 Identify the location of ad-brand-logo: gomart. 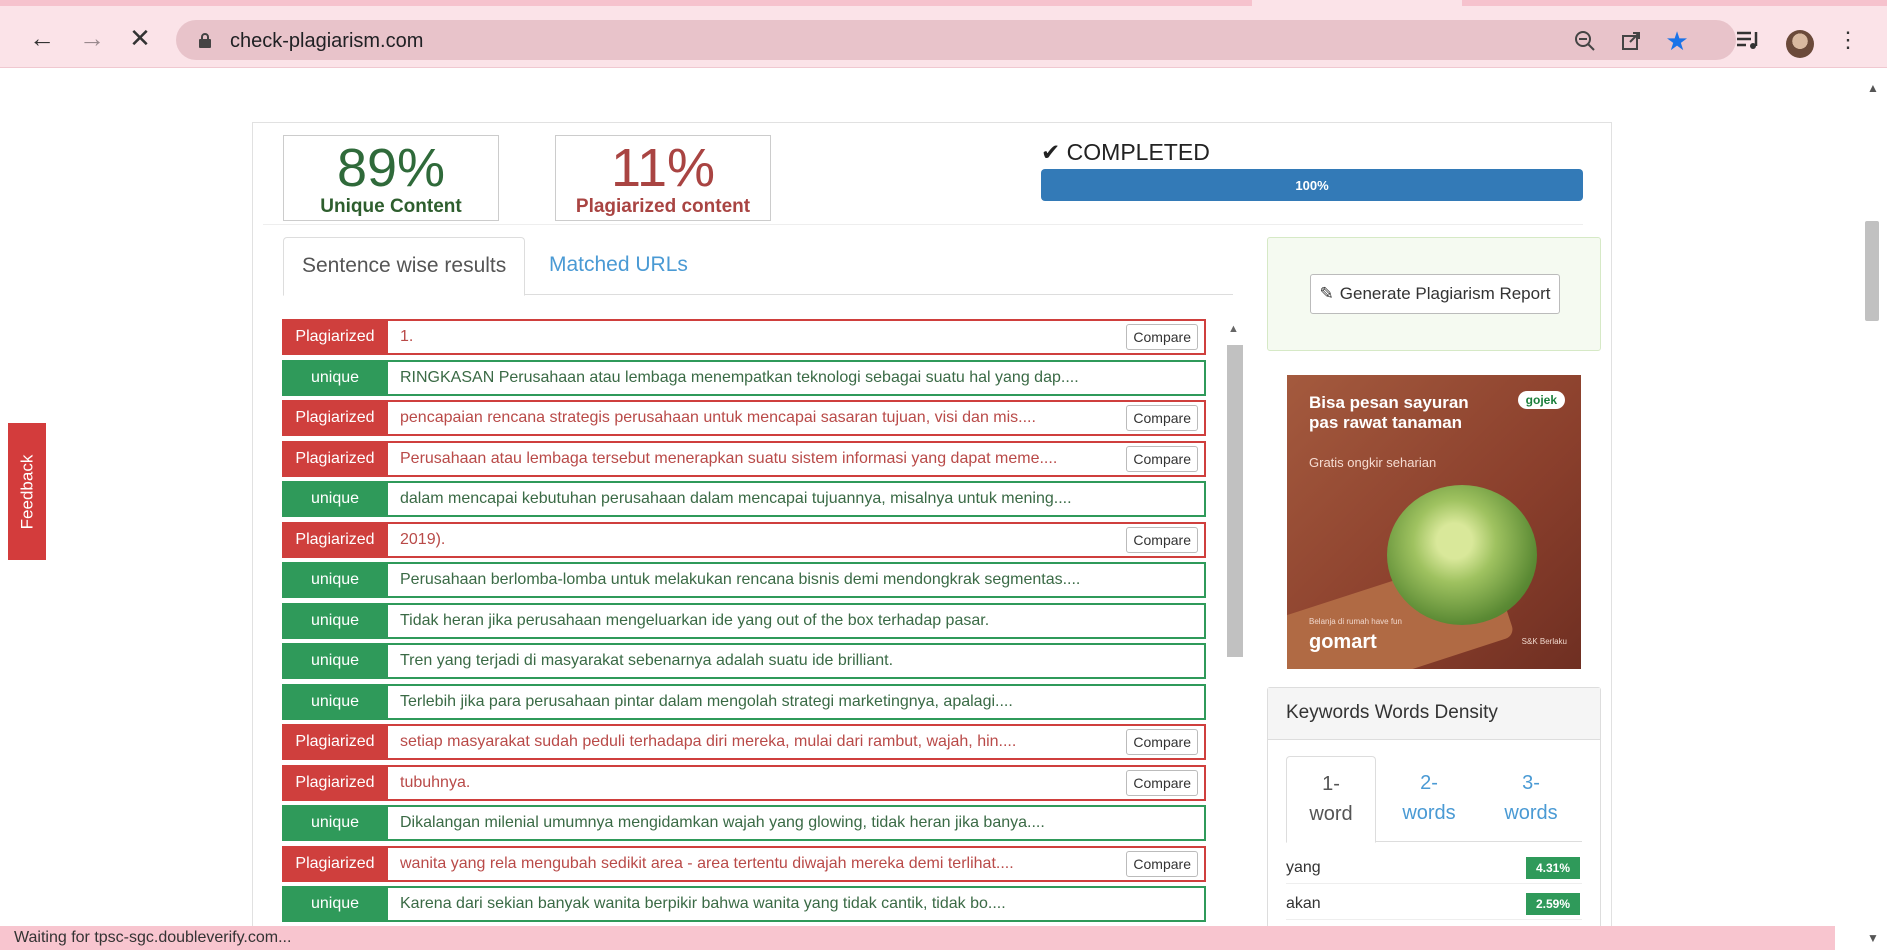
(1343, 642).